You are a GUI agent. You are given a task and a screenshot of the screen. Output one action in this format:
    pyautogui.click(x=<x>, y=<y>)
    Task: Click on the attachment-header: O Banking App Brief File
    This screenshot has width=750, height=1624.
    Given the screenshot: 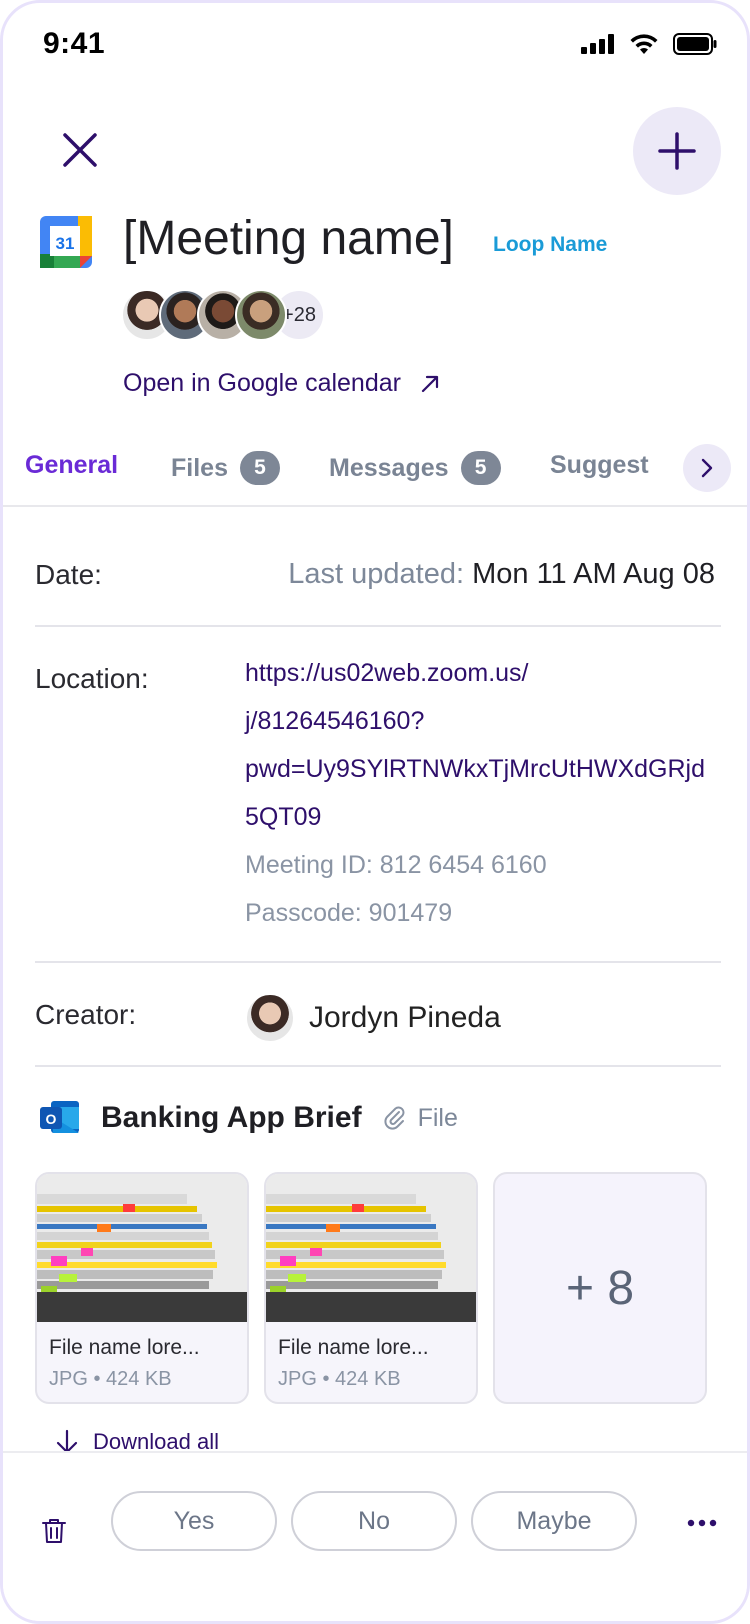 What is the action you would take?
    pyautogui.click(x=248, y=1118)
    